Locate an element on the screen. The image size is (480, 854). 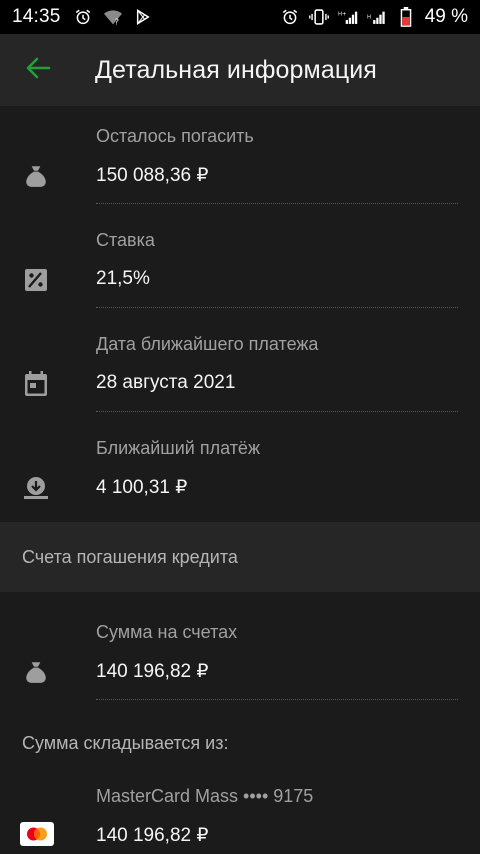
detail-label: Ставка is located at coordinates (125, 240).